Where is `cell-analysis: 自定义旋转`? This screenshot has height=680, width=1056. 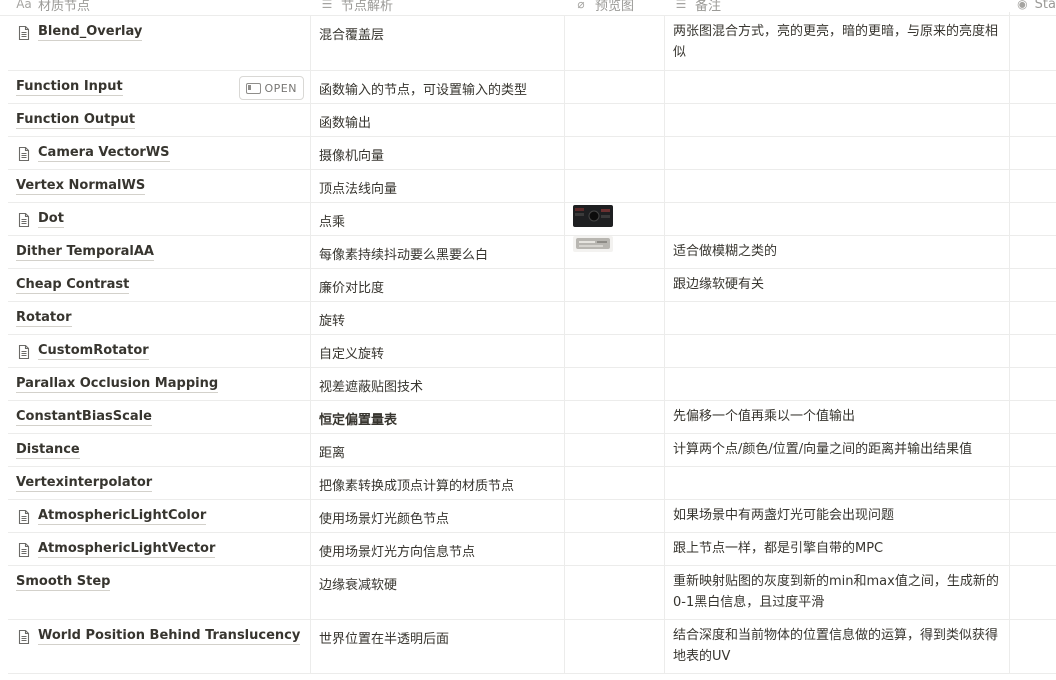
cell-analysis: 自定义旋转 is located at coordinates (438, 350).